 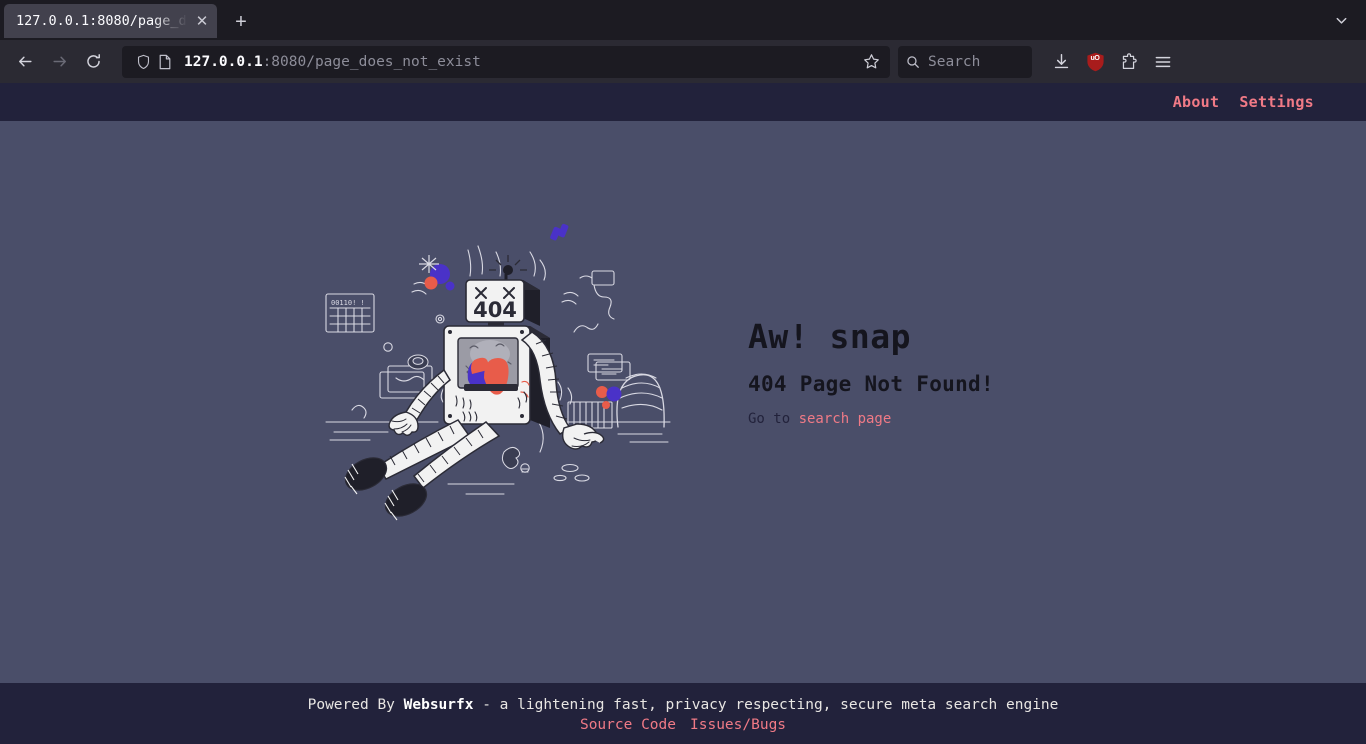 I want to click on new-tab-button: +, so click(x=241, y=22).